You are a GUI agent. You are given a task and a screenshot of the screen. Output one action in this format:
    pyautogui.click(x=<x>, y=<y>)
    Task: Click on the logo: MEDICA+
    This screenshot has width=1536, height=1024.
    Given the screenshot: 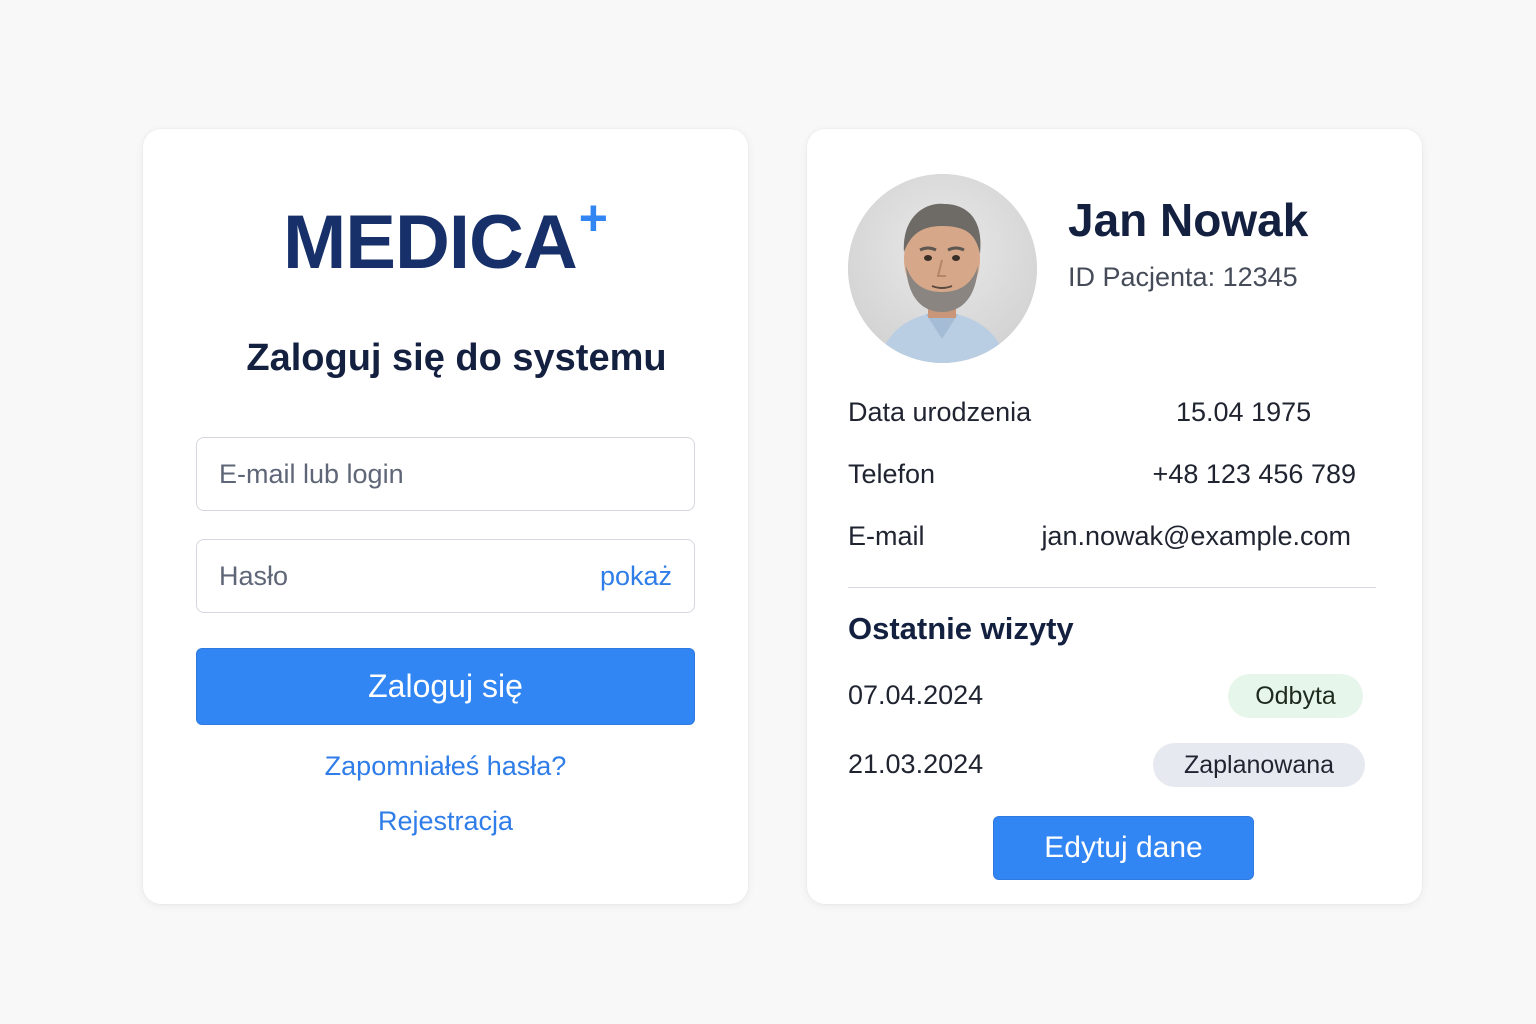 What is the action you would take?
    pyautogui.click(x=445, y=239)
    